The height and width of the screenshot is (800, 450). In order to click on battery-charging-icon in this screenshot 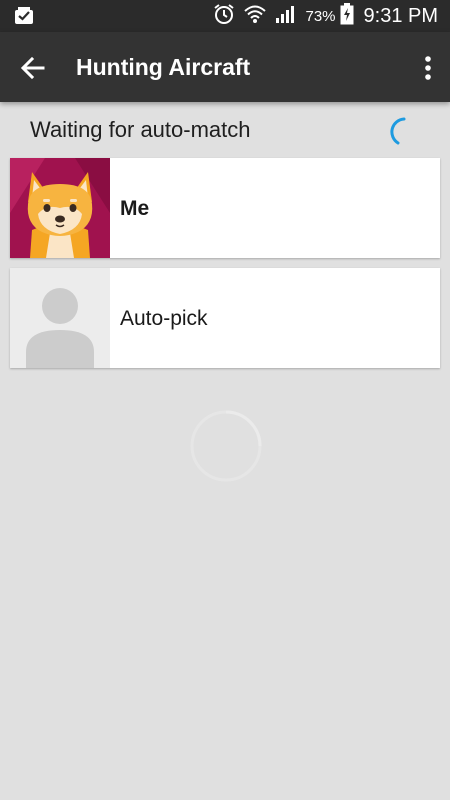, I will do `click(347, 16)`.